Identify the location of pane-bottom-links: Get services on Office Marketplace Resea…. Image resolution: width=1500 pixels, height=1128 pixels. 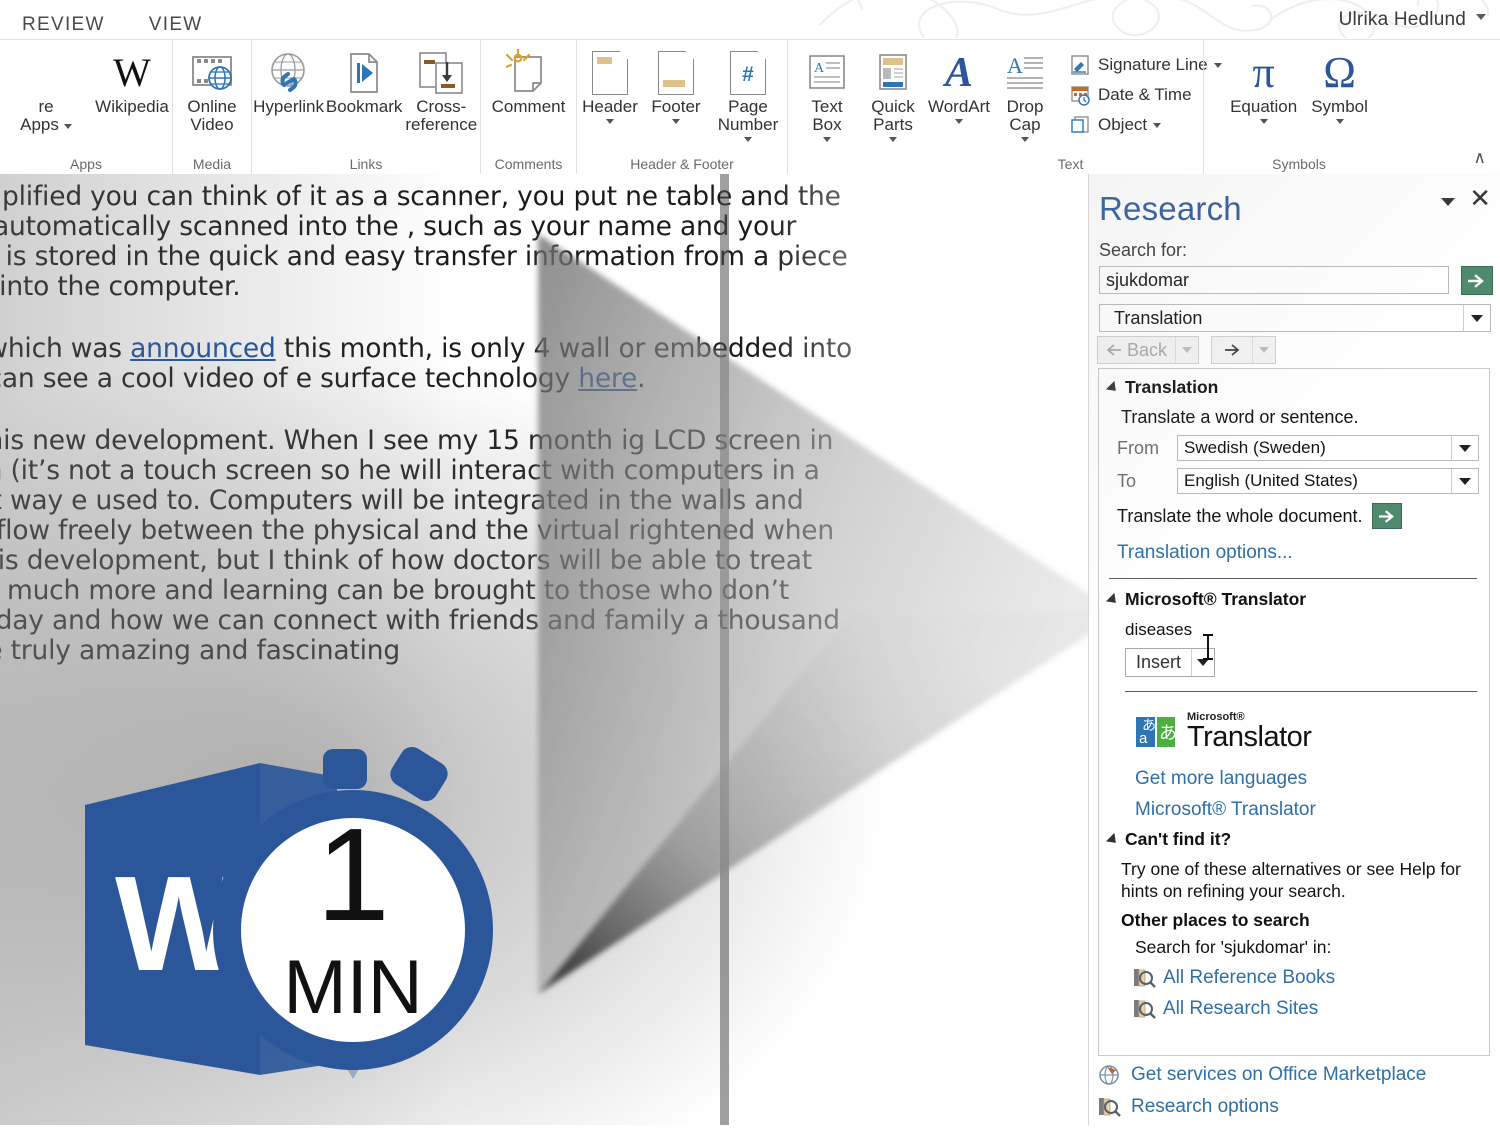
(1294, 1096).